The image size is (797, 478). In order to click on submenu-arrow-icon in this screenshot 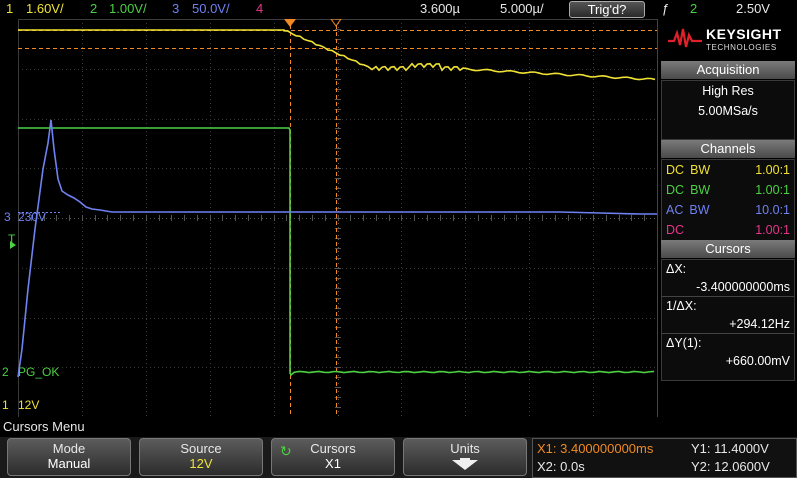, I will do `click(465, 464)`.